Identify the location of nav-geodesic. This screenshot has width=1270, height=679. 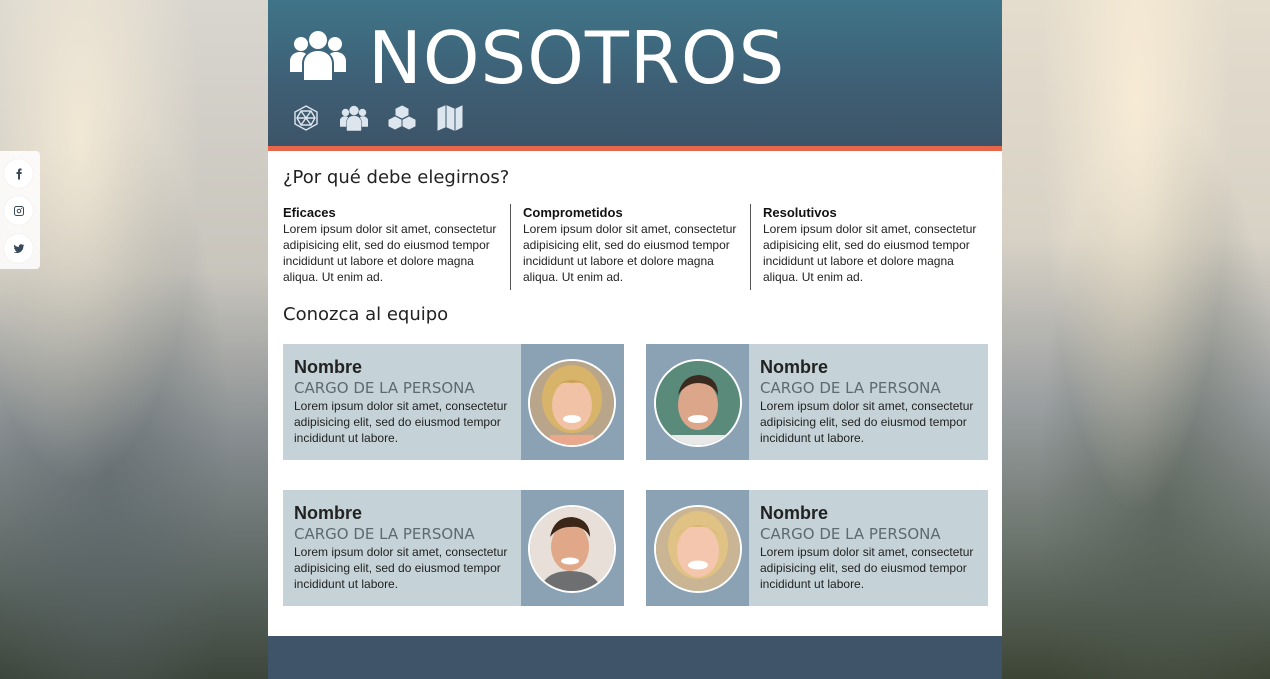
(306, 118).